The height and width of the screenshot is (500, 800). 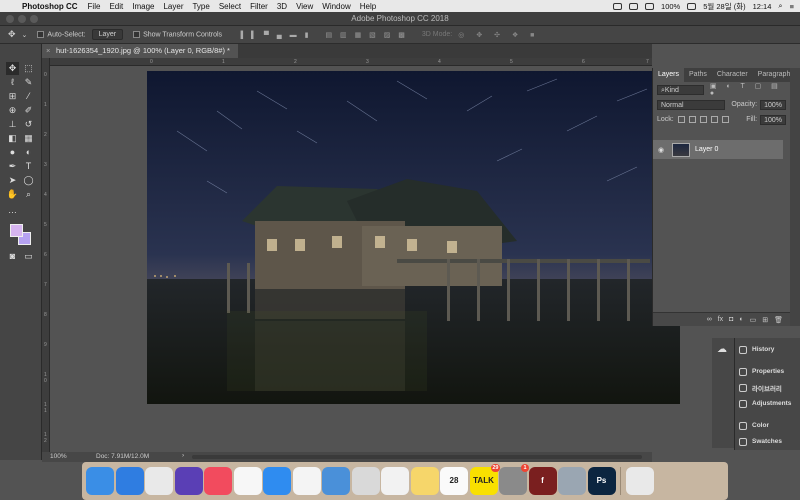 I want to click on menu-view: View, so click(x=304, y=6).